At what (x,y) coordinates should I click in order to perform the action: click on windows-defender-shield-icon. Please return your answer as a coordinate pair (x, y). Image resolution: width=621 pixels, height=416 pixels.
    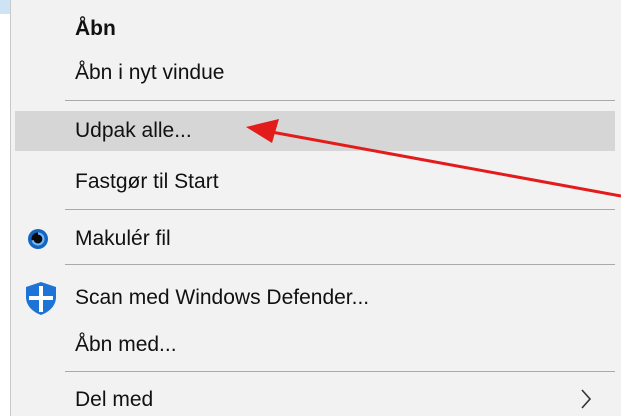
    Looking at the image, I should click on (41, 298).